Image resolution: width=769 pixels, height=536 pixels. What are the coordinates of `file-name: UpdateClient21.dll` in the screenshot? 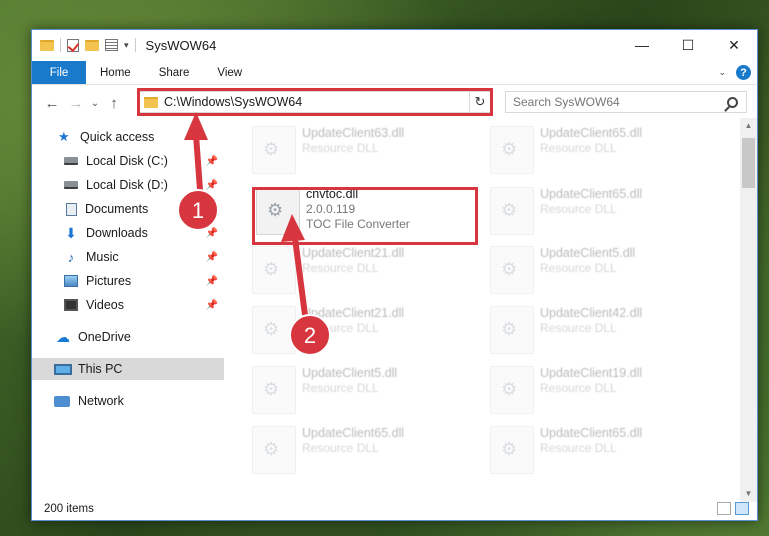 It's located at (353, 253).